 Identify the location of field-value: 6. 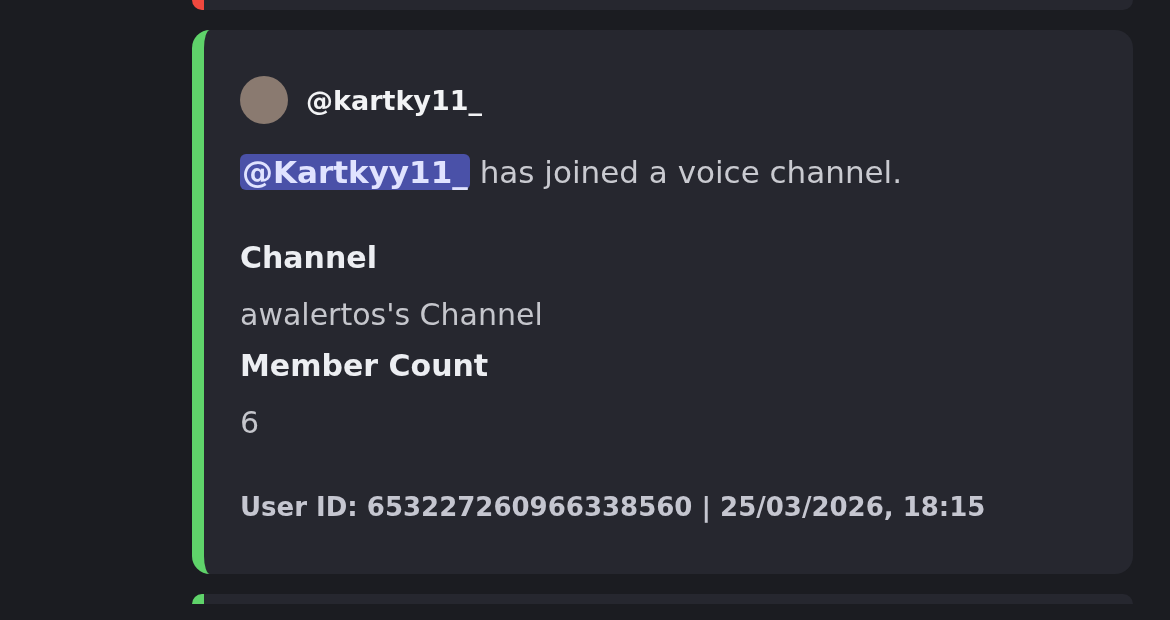
(250, 422).